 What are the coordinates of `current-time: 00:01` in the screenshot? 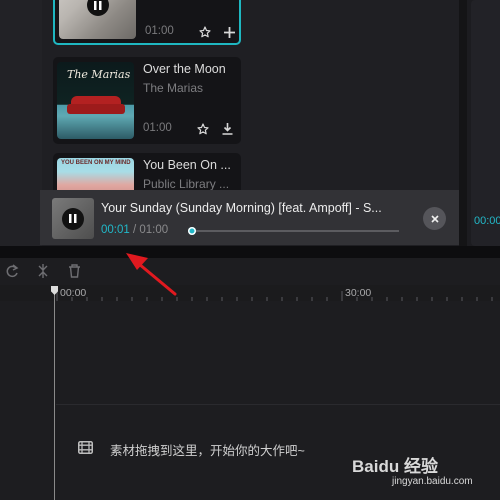 It's located at (115, 230).